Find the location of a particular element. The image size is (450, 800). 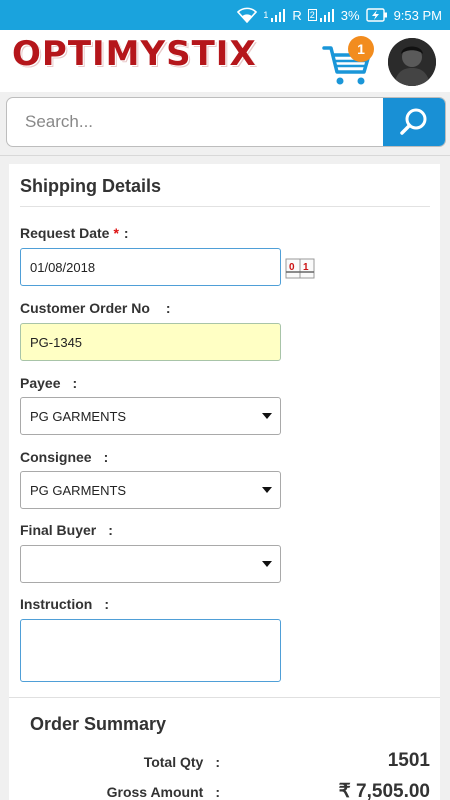

search-icon is located at coordinates (413, 121).